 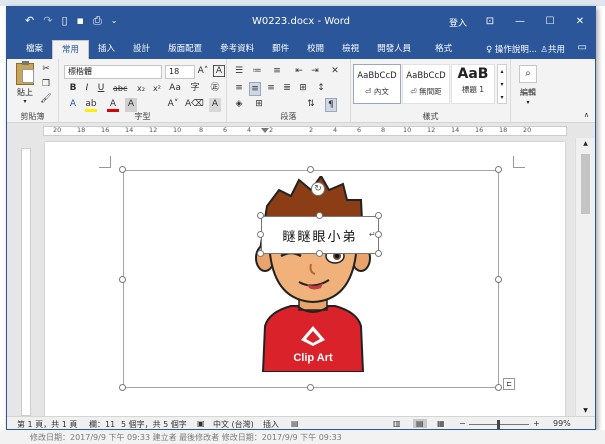 What do you see at coordinates (311, 105) in the screenshot?
I see `sort-icon: ⇅` at bounding box center [311, 105].